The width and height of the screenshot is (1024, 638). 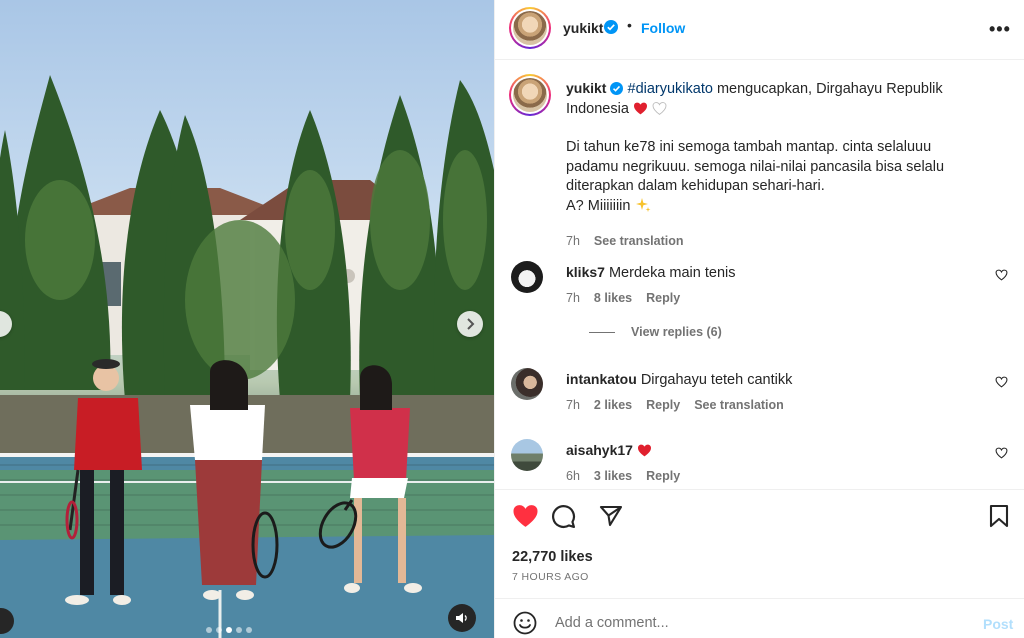 What do you see at coordinates (672, 273) in the screenshot?
I see `comment-body: Merdeka main tenis` at bounding box center [672, 273].